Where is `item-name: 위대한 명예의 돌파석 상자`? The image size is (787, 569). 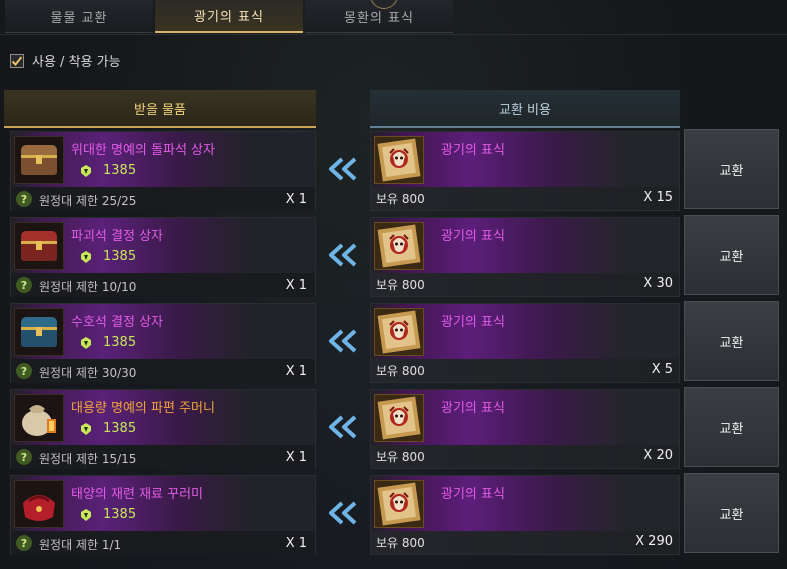
item-name: 위대한 명예의 돌파석 상자 is located at coordinates (143, 150).